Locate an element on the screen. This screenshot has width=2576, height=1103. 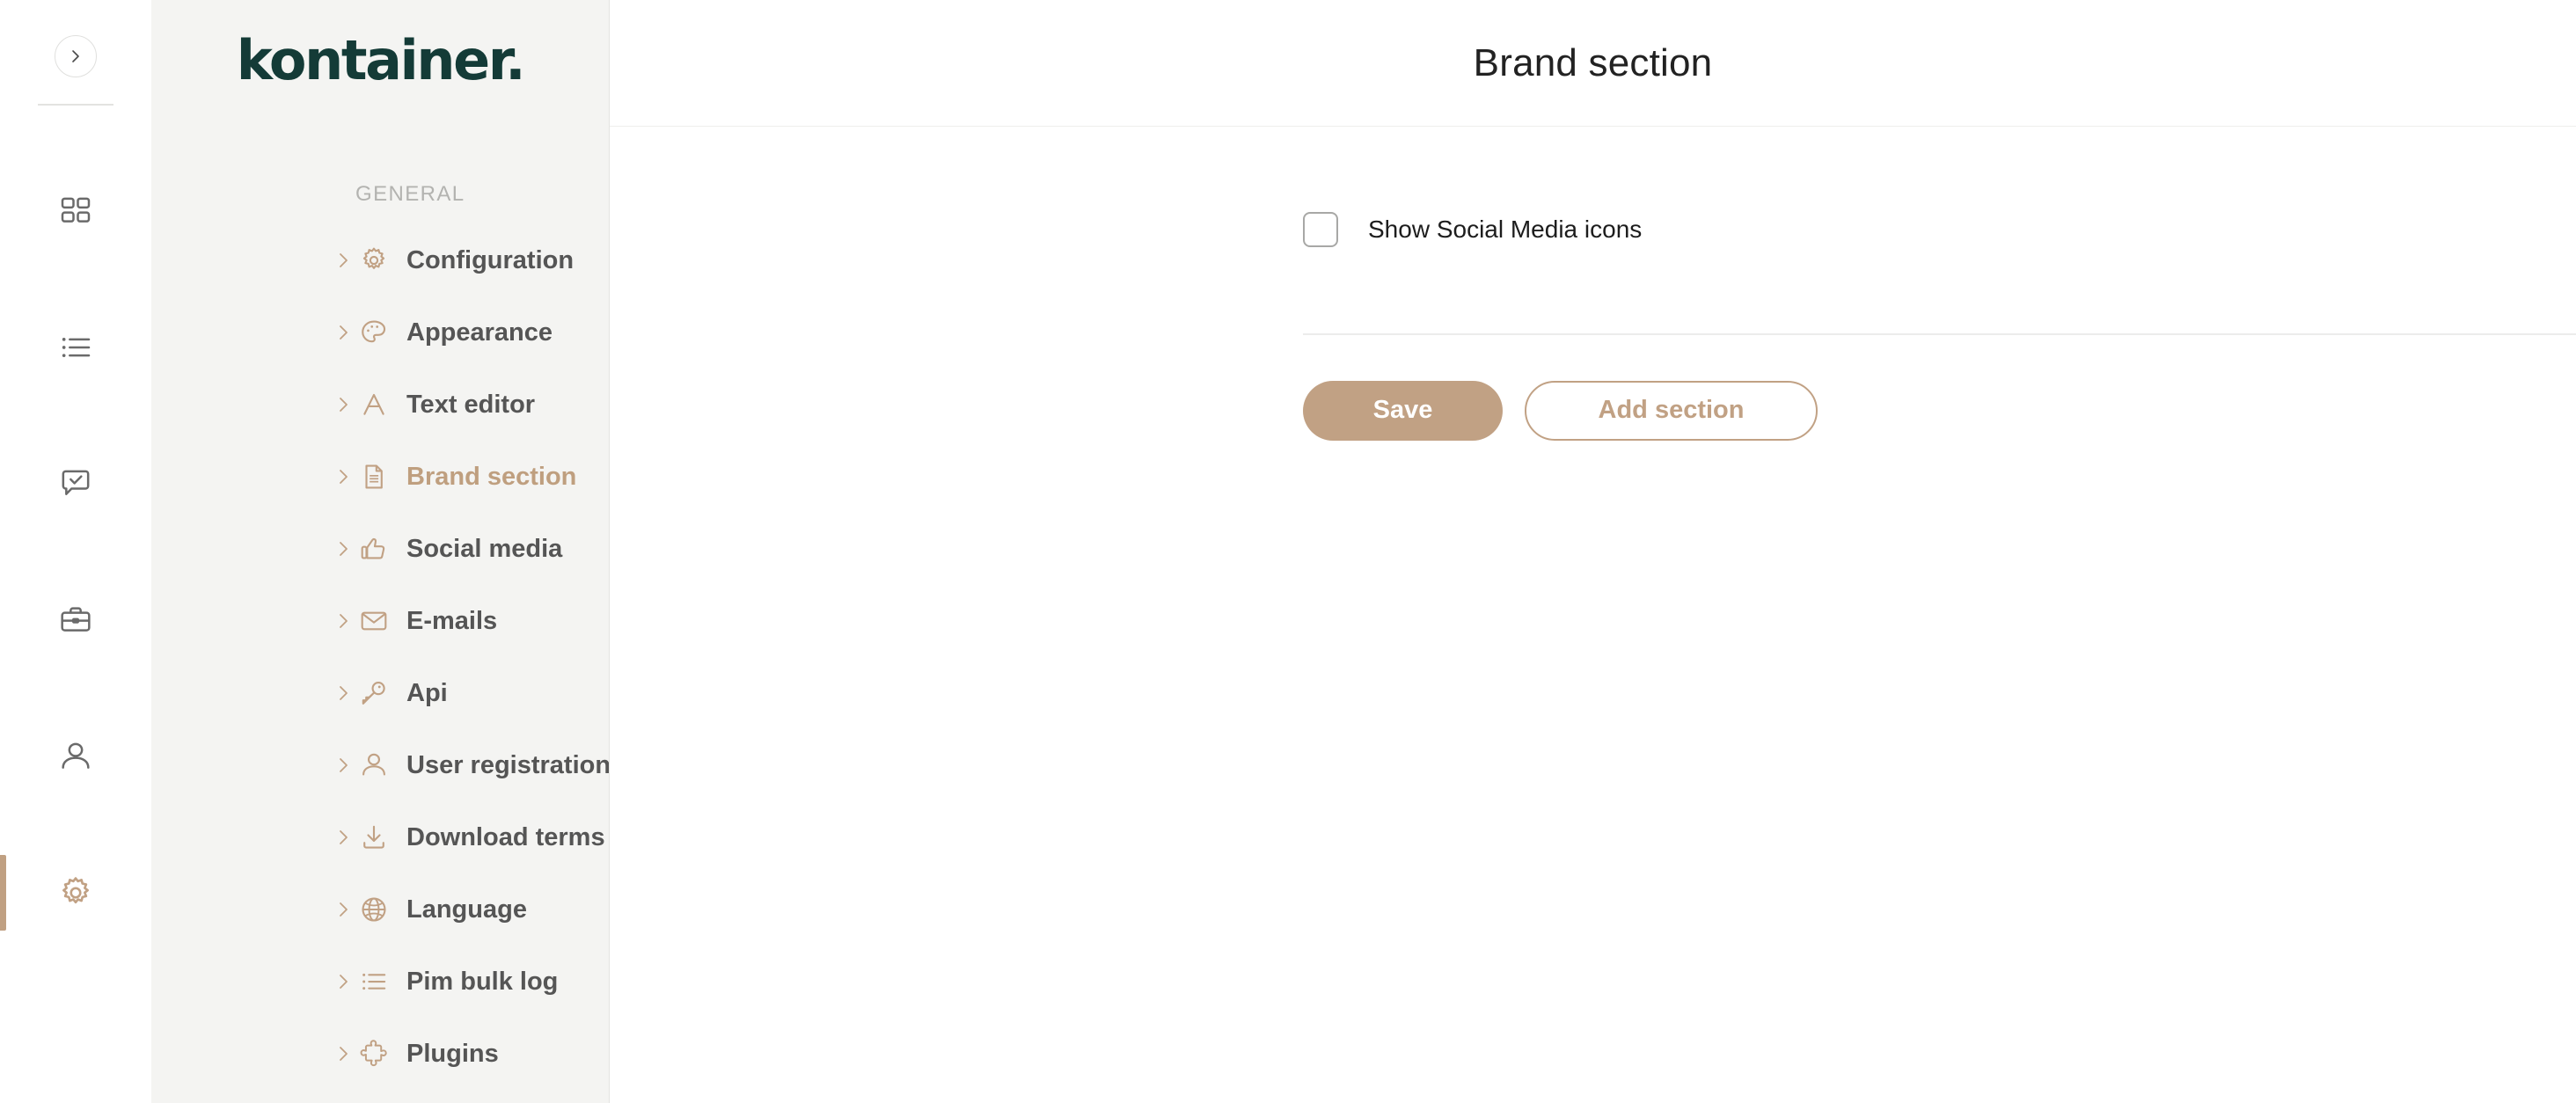
expand-nav-button is located at coordinates (76, 56).